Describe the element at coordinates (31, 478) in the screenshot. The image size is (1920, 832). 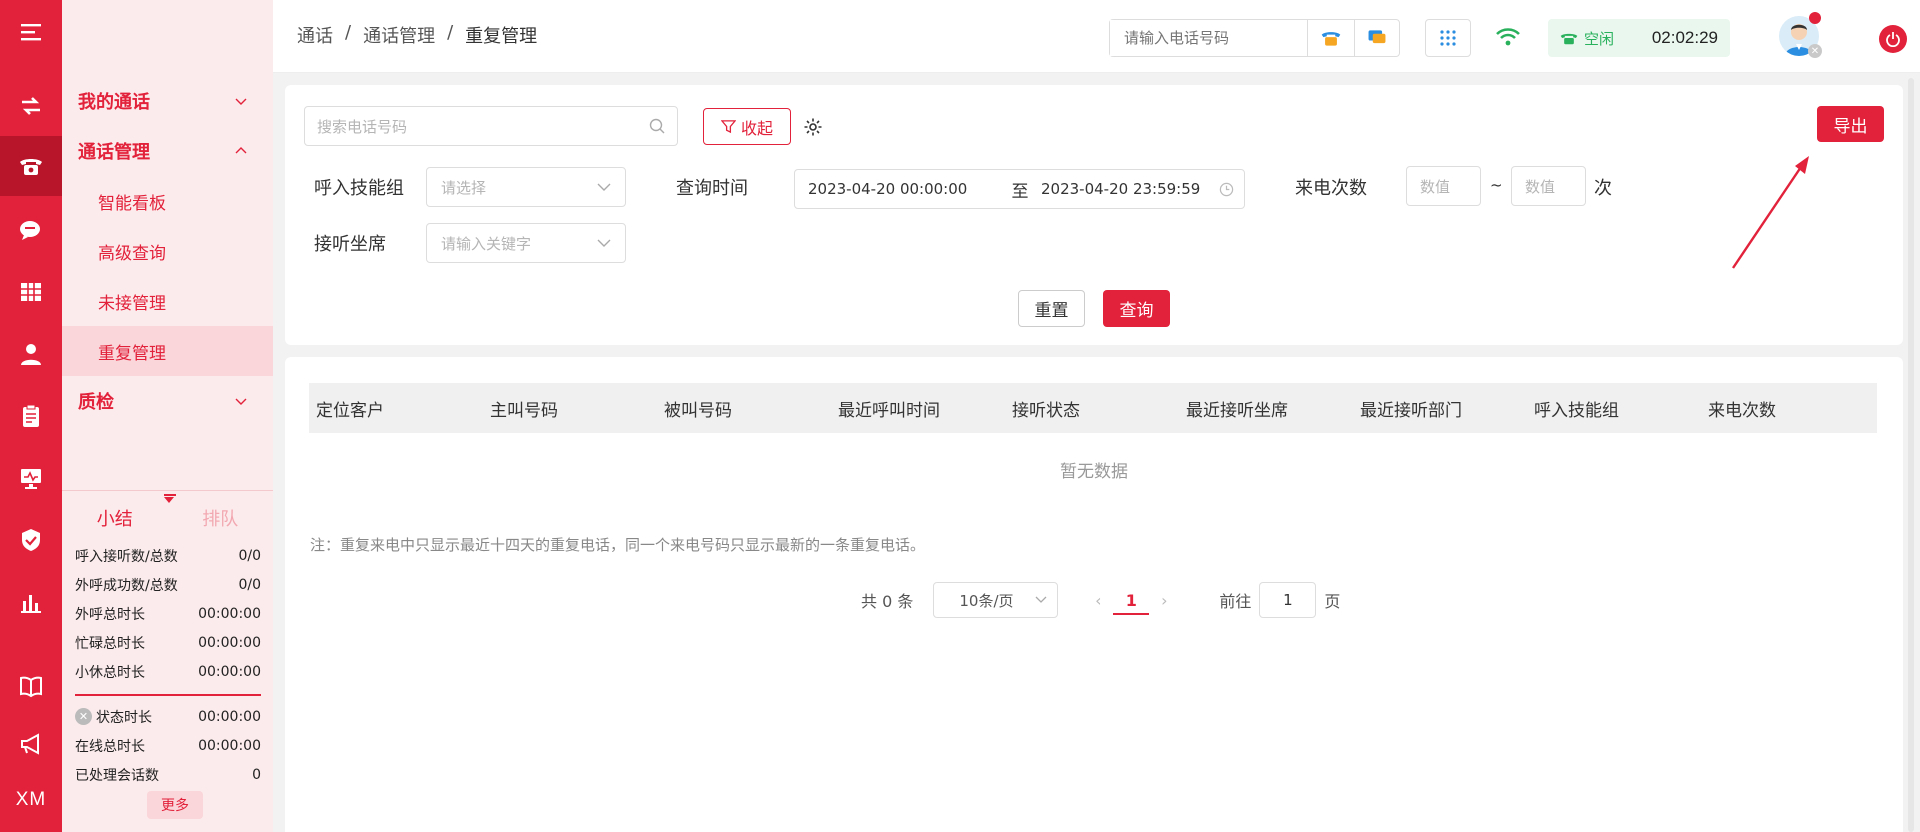
I see `monitor-icon` at that location.